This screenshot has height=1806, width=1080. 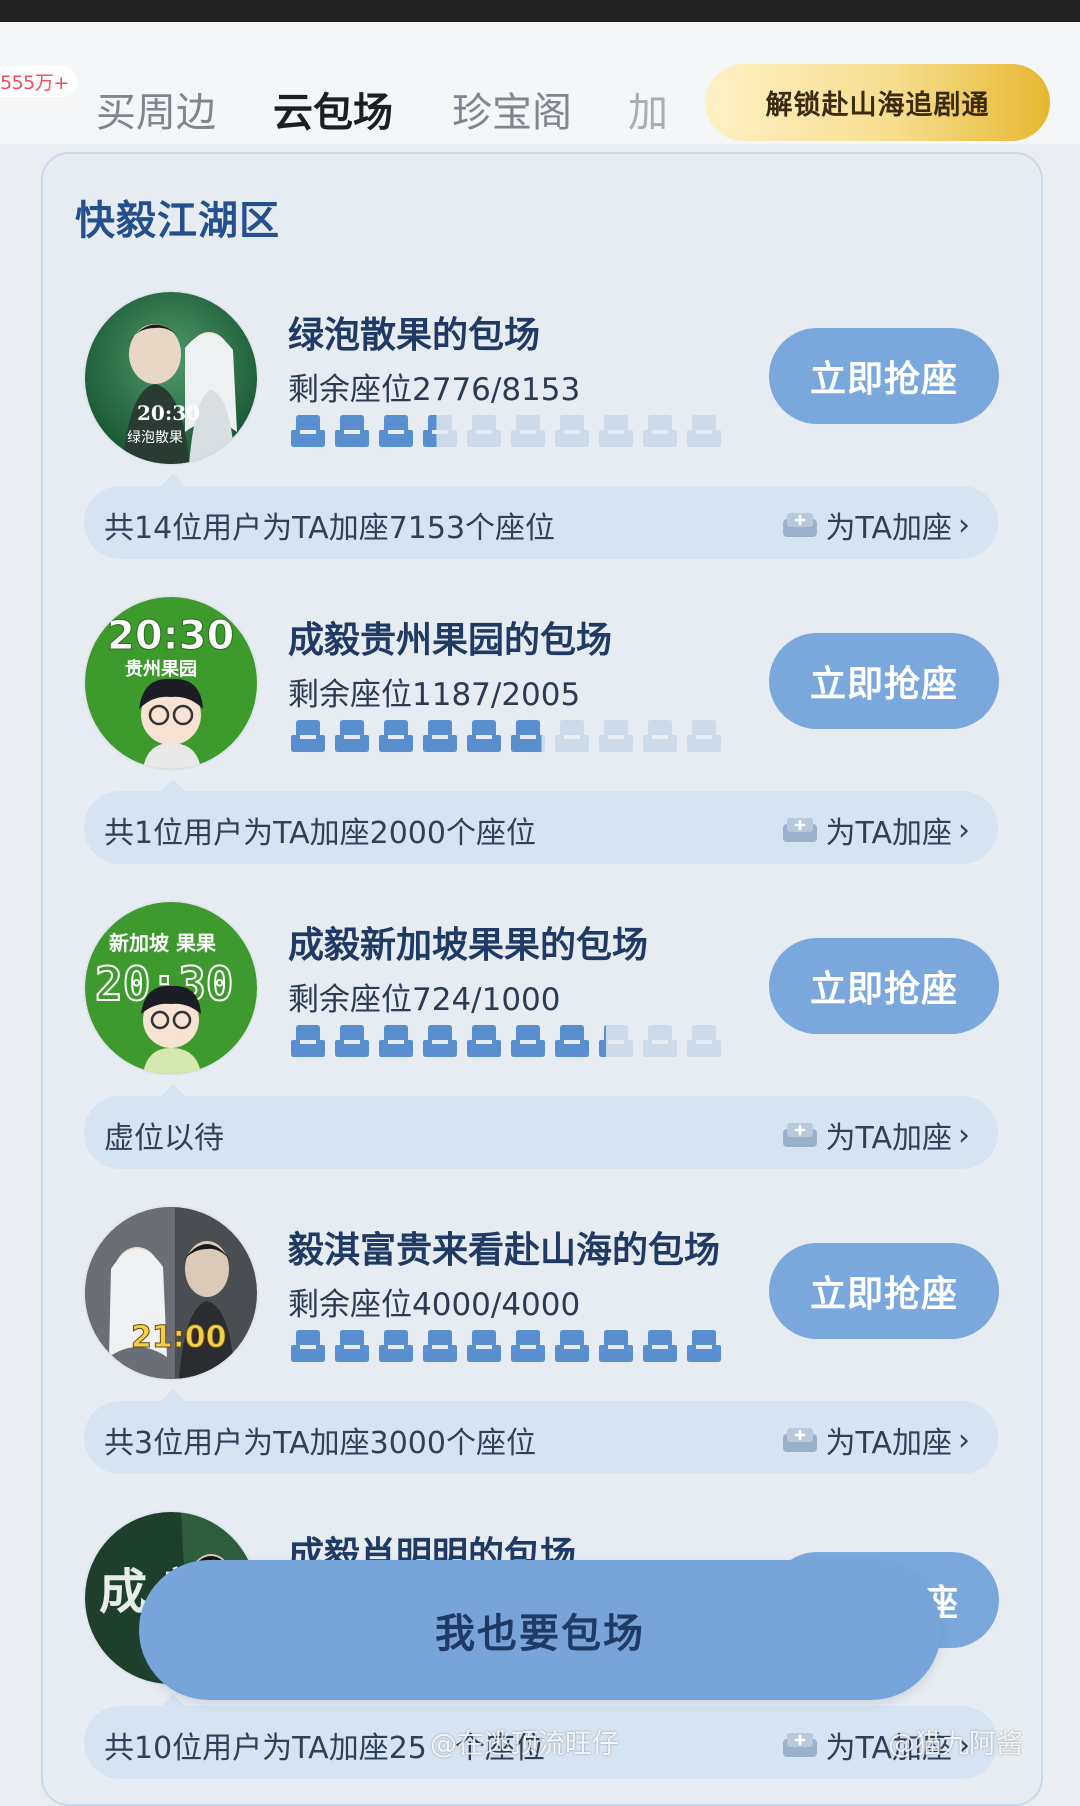 What do you see at coordinates (171, 683) in the screenshot?
I see `screening-avatar: 20:30 贵州果园` at bounding box center [171, 683].